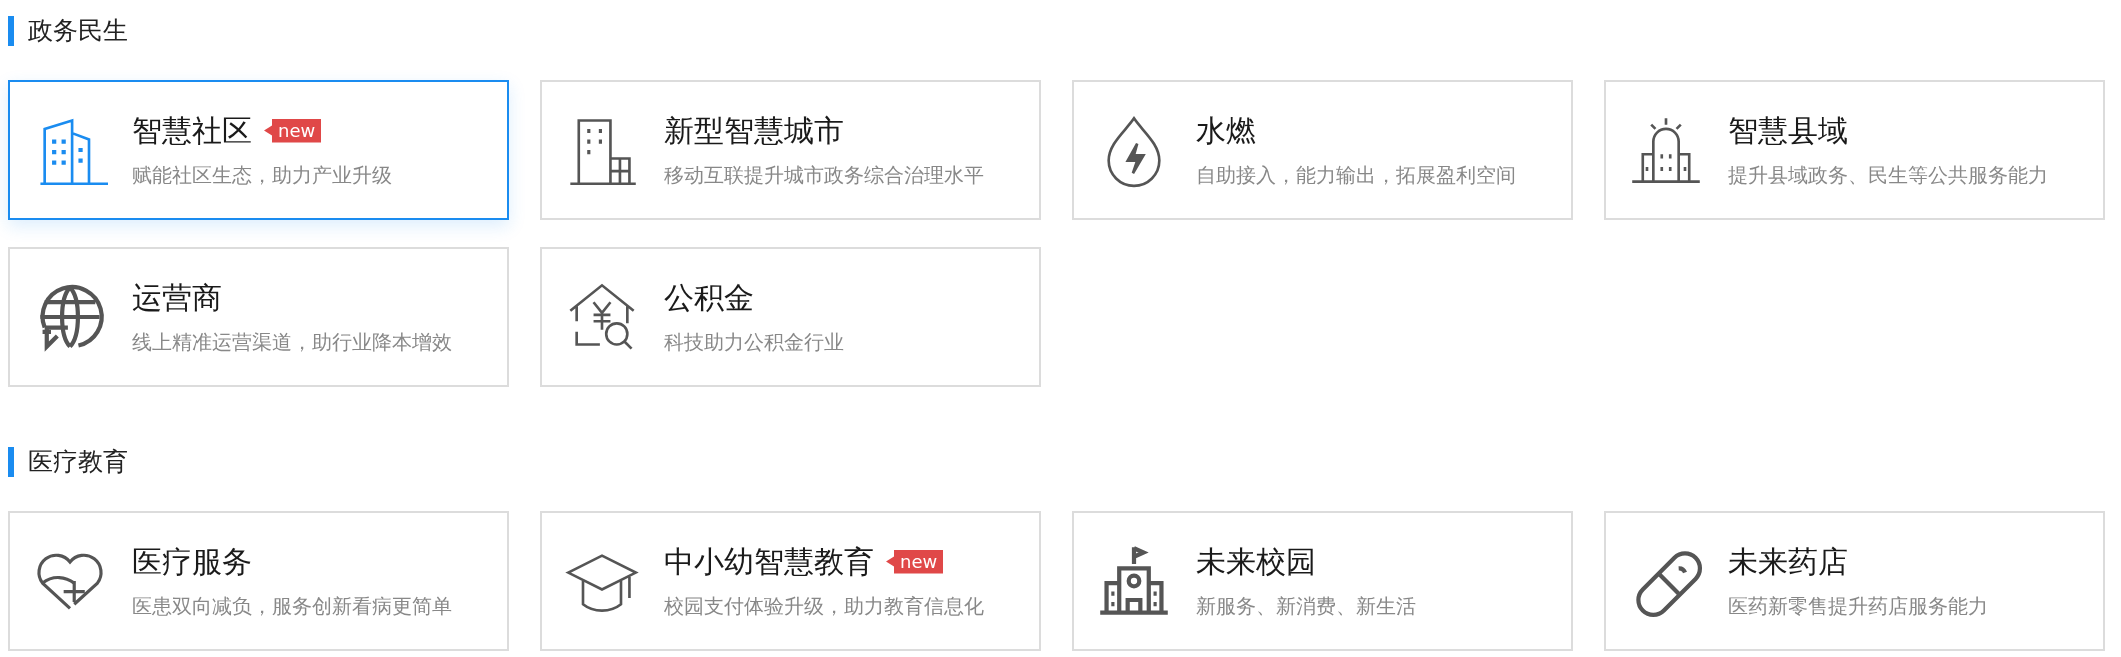  Describe the element at coordinates (1854, 150) in the screenshot. I see `solution-card: 智慧县域 提升县域政务、民生等公共服务能力` at that location.